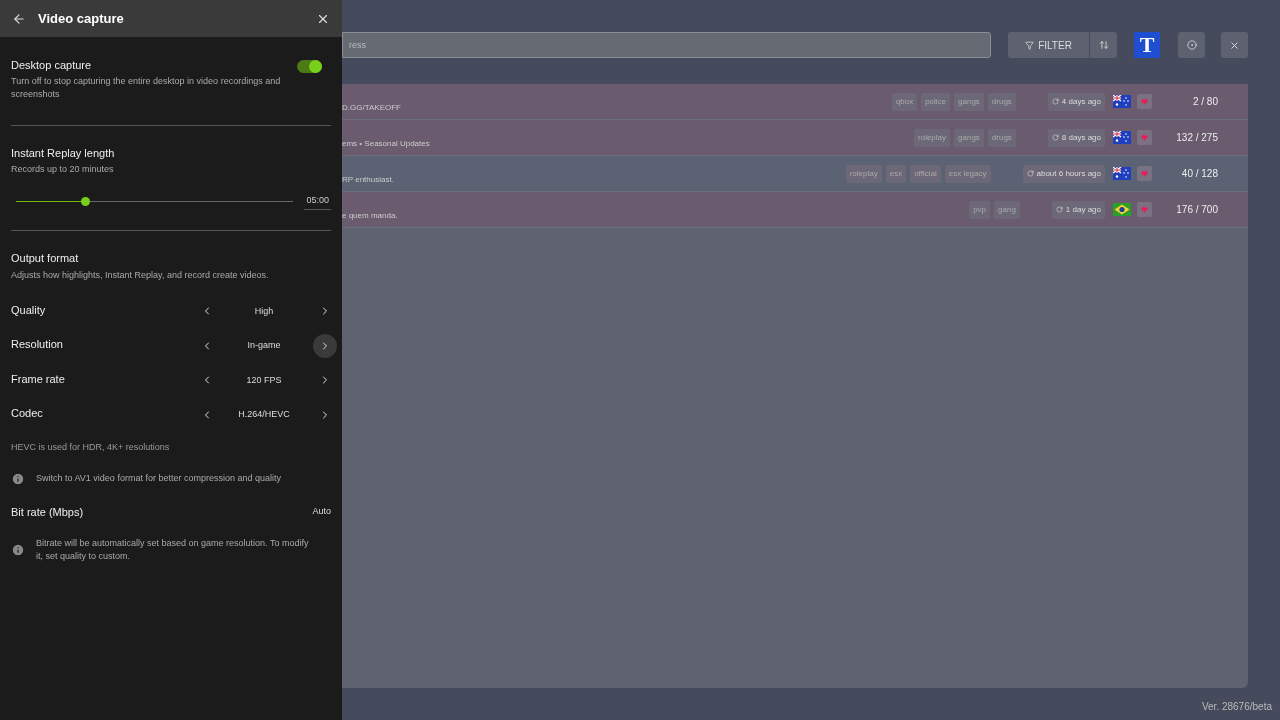 This screenshot has width=1280, height=720. Describe the element at coordinates (1078, 209) in the screenshot. I see `updated-badge: 1 day ago` at that location.